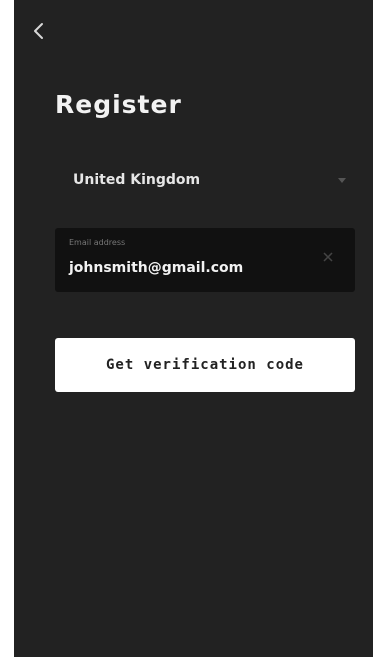 Image resolution: width=385 pixels, height=657 pixels. I want to click on back-button, so click(39, 31).